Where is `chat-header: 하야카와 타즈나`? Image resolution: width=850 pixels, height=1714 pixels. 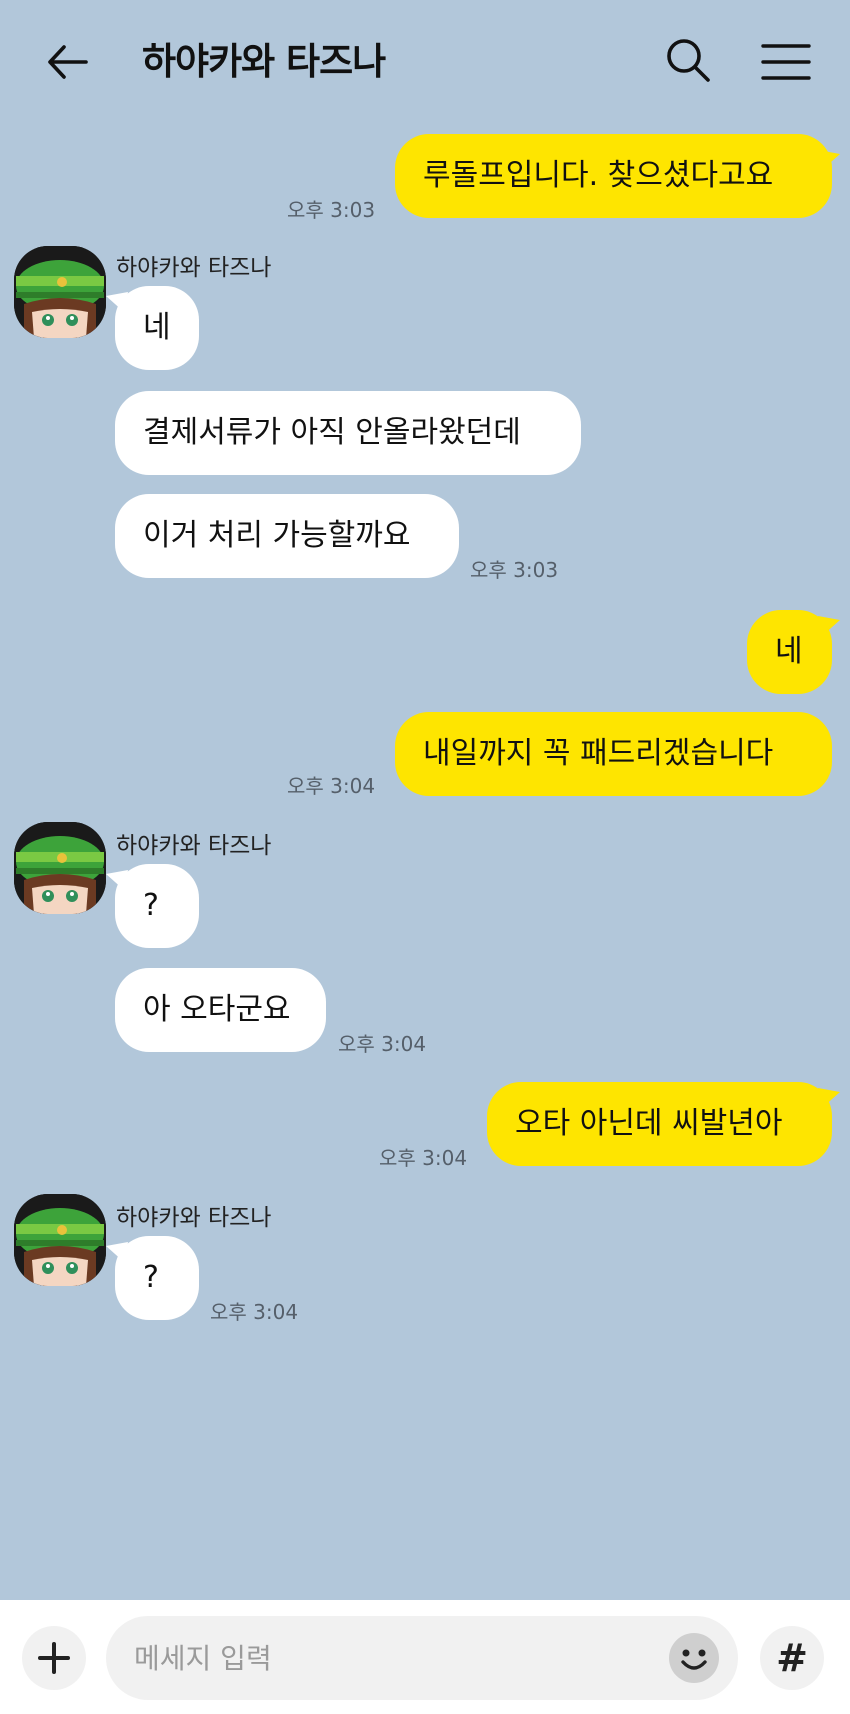
chat-header: 하야카와 타즈나 is located at coordinates (425, 60).